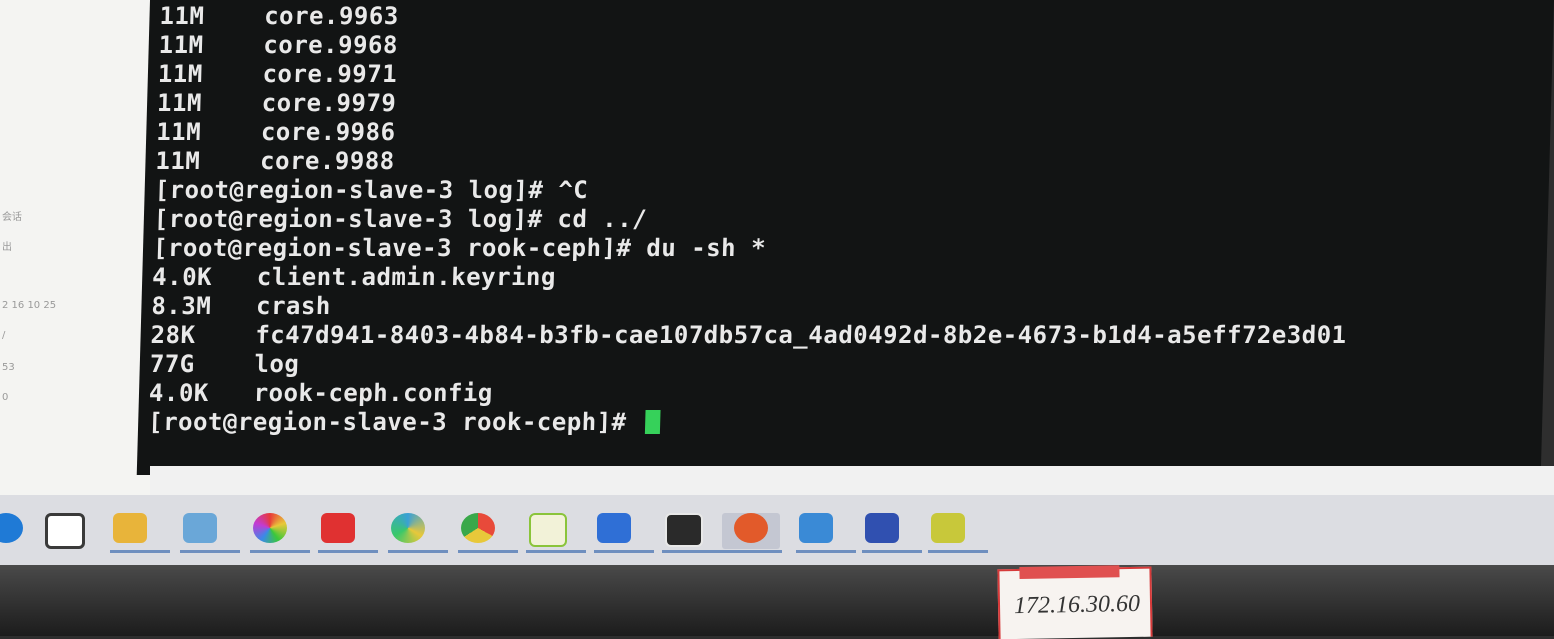 The image size is (1554, 639). I want to click on mail-icon, so click(63, 531).